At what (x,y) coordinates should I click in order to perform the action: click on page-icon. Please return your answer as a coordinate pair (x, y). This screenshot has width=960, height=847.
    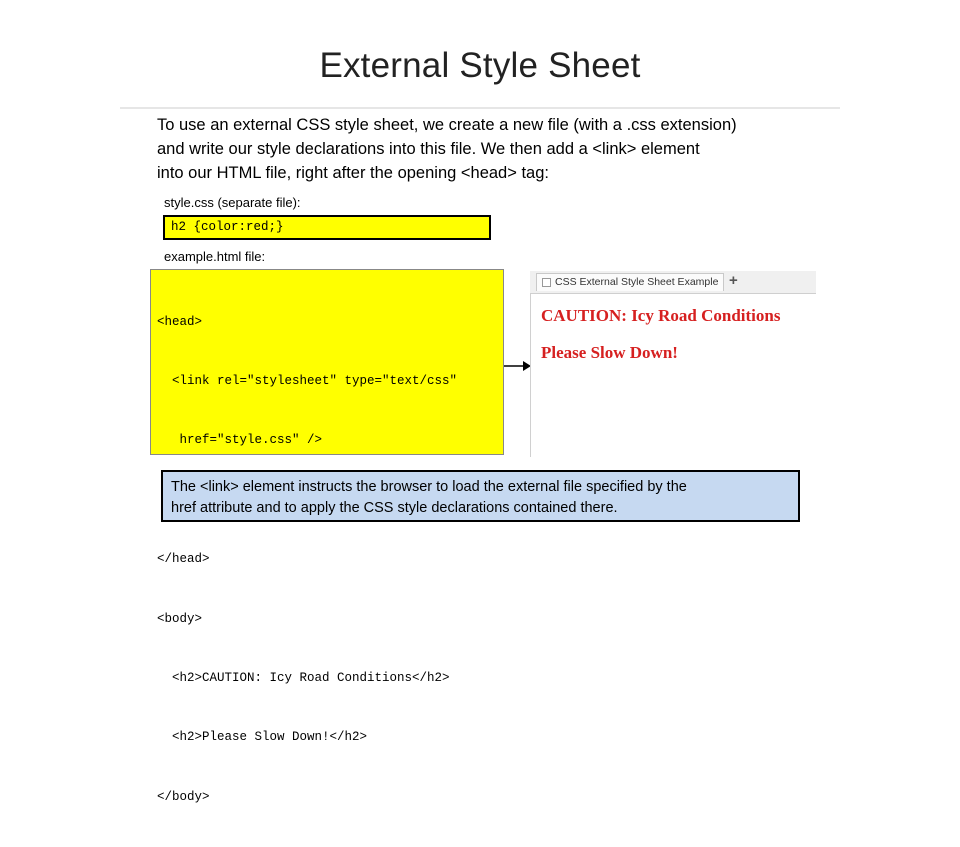
    Looking at the image, I should click on (546, 282).